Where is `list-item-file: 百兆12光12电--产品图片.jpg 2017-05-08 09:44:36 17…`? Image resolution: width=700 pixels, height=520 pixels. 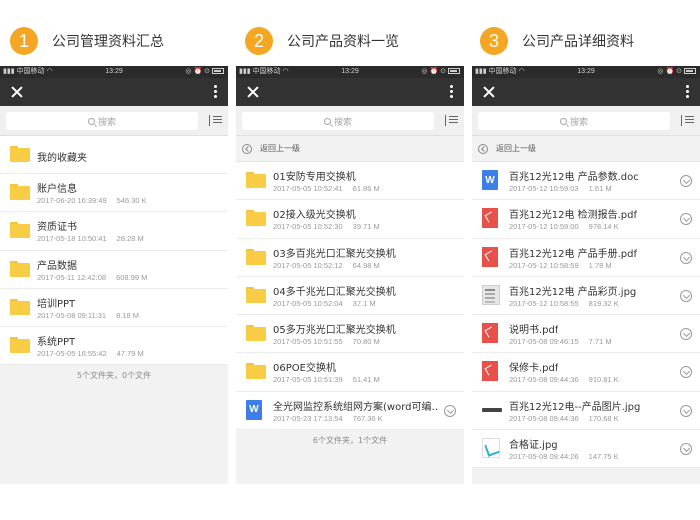 list-item-file: 百兆12光12电--产品图片.jpg 2017-05-08 09:44:36 17… is located at coordinates (586, 411).